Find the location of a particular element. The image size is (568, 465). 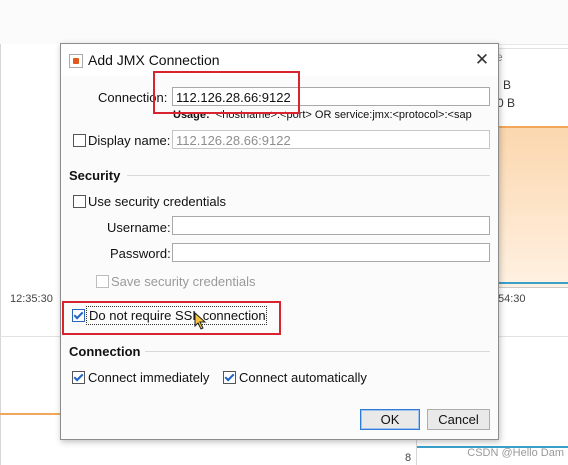

mouse-cursor-icon is located at coordinates (200, 321).